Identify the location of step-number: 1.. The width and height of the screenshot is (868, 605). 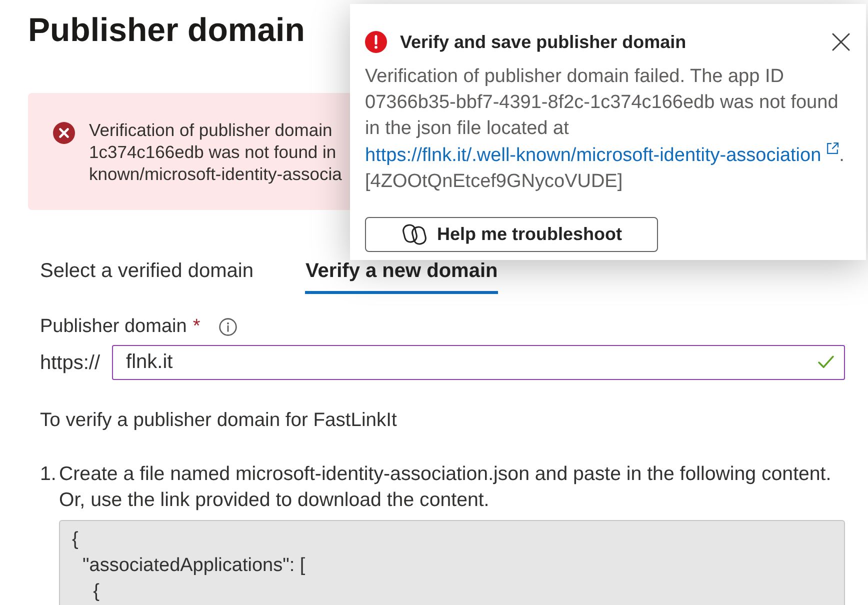
(49, 474).